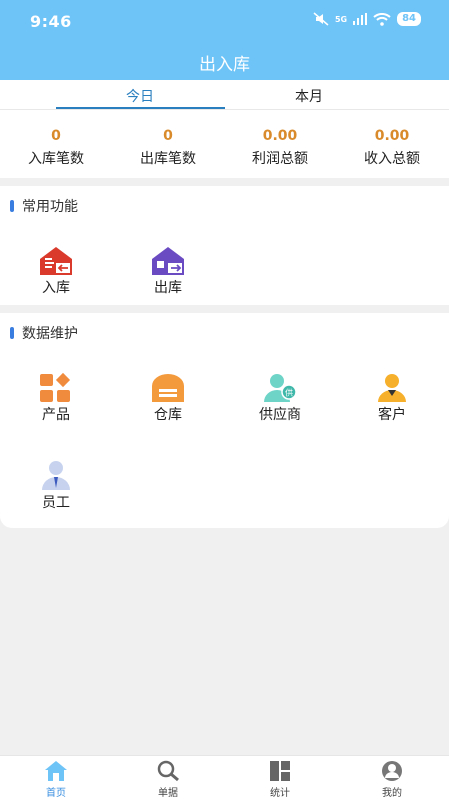 This screenshot has width=449, height=800. What do you see at coordinates (168, 771) in the screenshot?
I see `search-icon` at bounding box center [168, 771].